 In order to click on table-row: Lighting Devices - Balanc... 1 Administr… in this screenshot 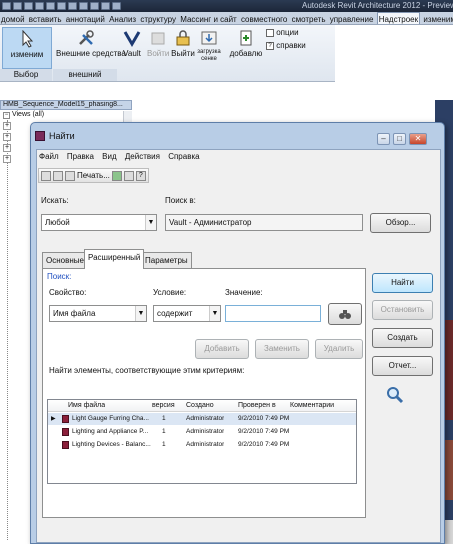, I will do `click(202, 445)`.